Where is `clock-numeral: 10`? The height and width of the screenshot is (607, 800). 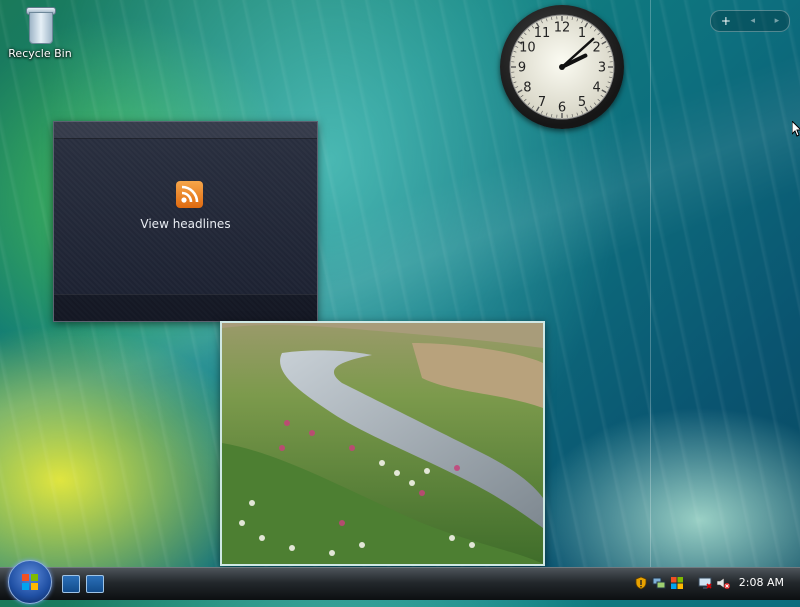
clock-numeral: 10 is located at coordinates (527, 48).